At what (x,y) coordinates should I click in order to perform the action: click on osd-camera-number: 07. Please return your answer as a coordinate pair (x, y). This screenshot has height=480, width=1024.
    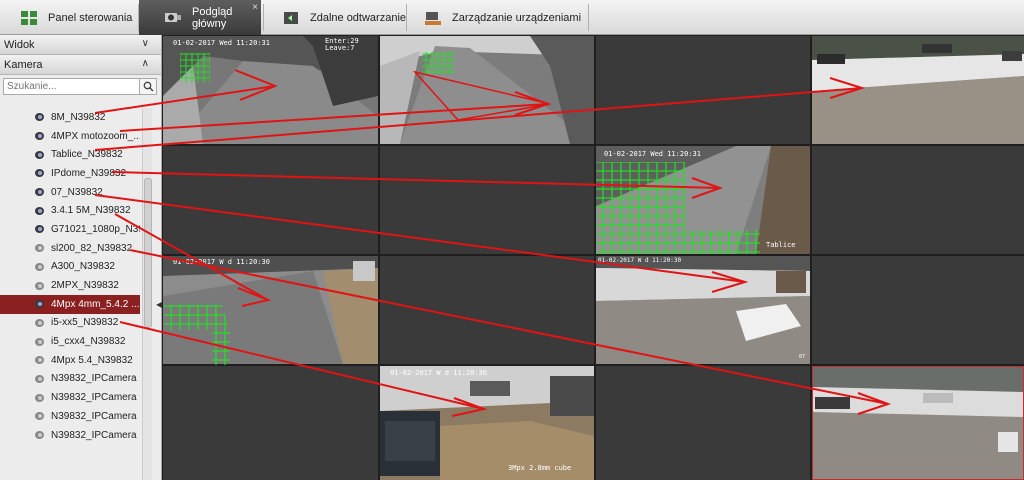
    Looking at the image, I should click on (802, 357).